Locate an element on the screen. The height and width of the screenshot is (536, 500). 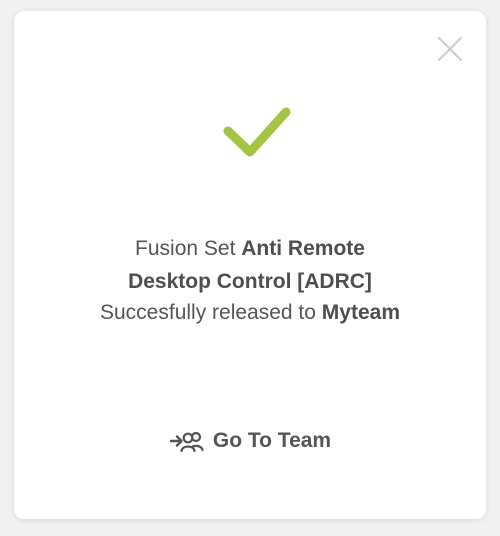
close-icon is located at coordinates (450, 49).